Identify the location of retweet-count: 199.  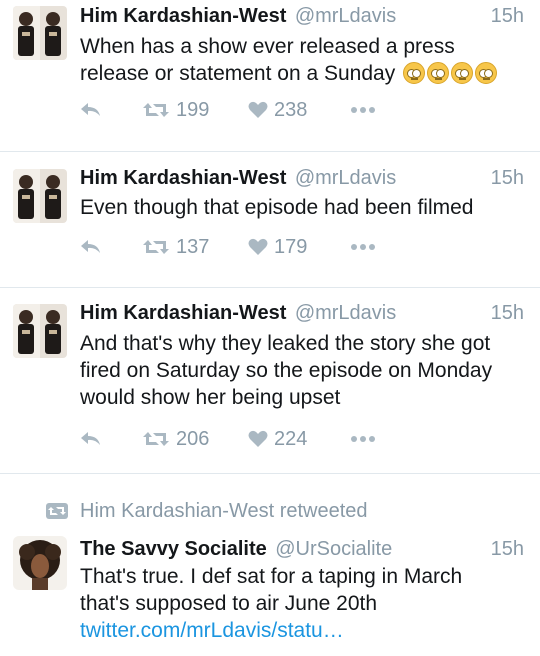
(193, 109).